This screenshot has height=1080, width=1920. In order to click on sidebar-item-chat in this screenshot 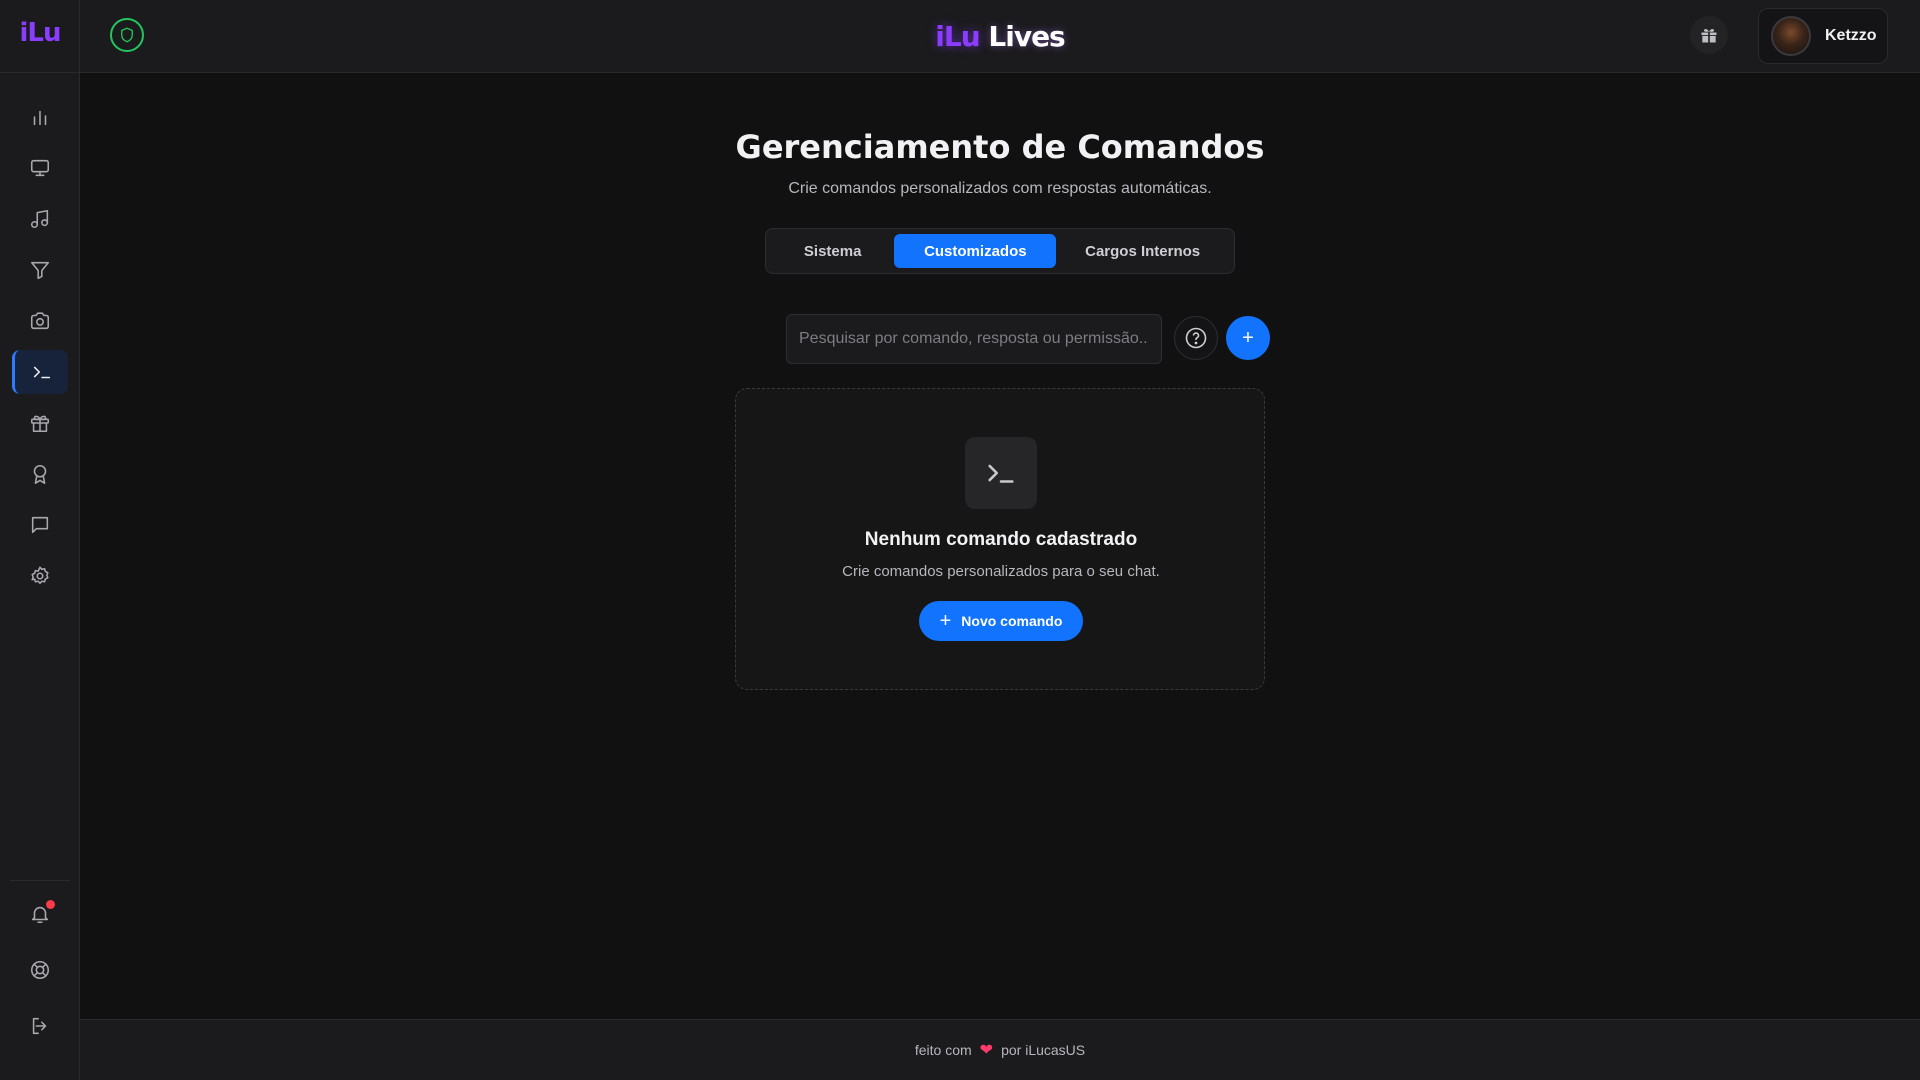, I will do `click(40, 525)`.